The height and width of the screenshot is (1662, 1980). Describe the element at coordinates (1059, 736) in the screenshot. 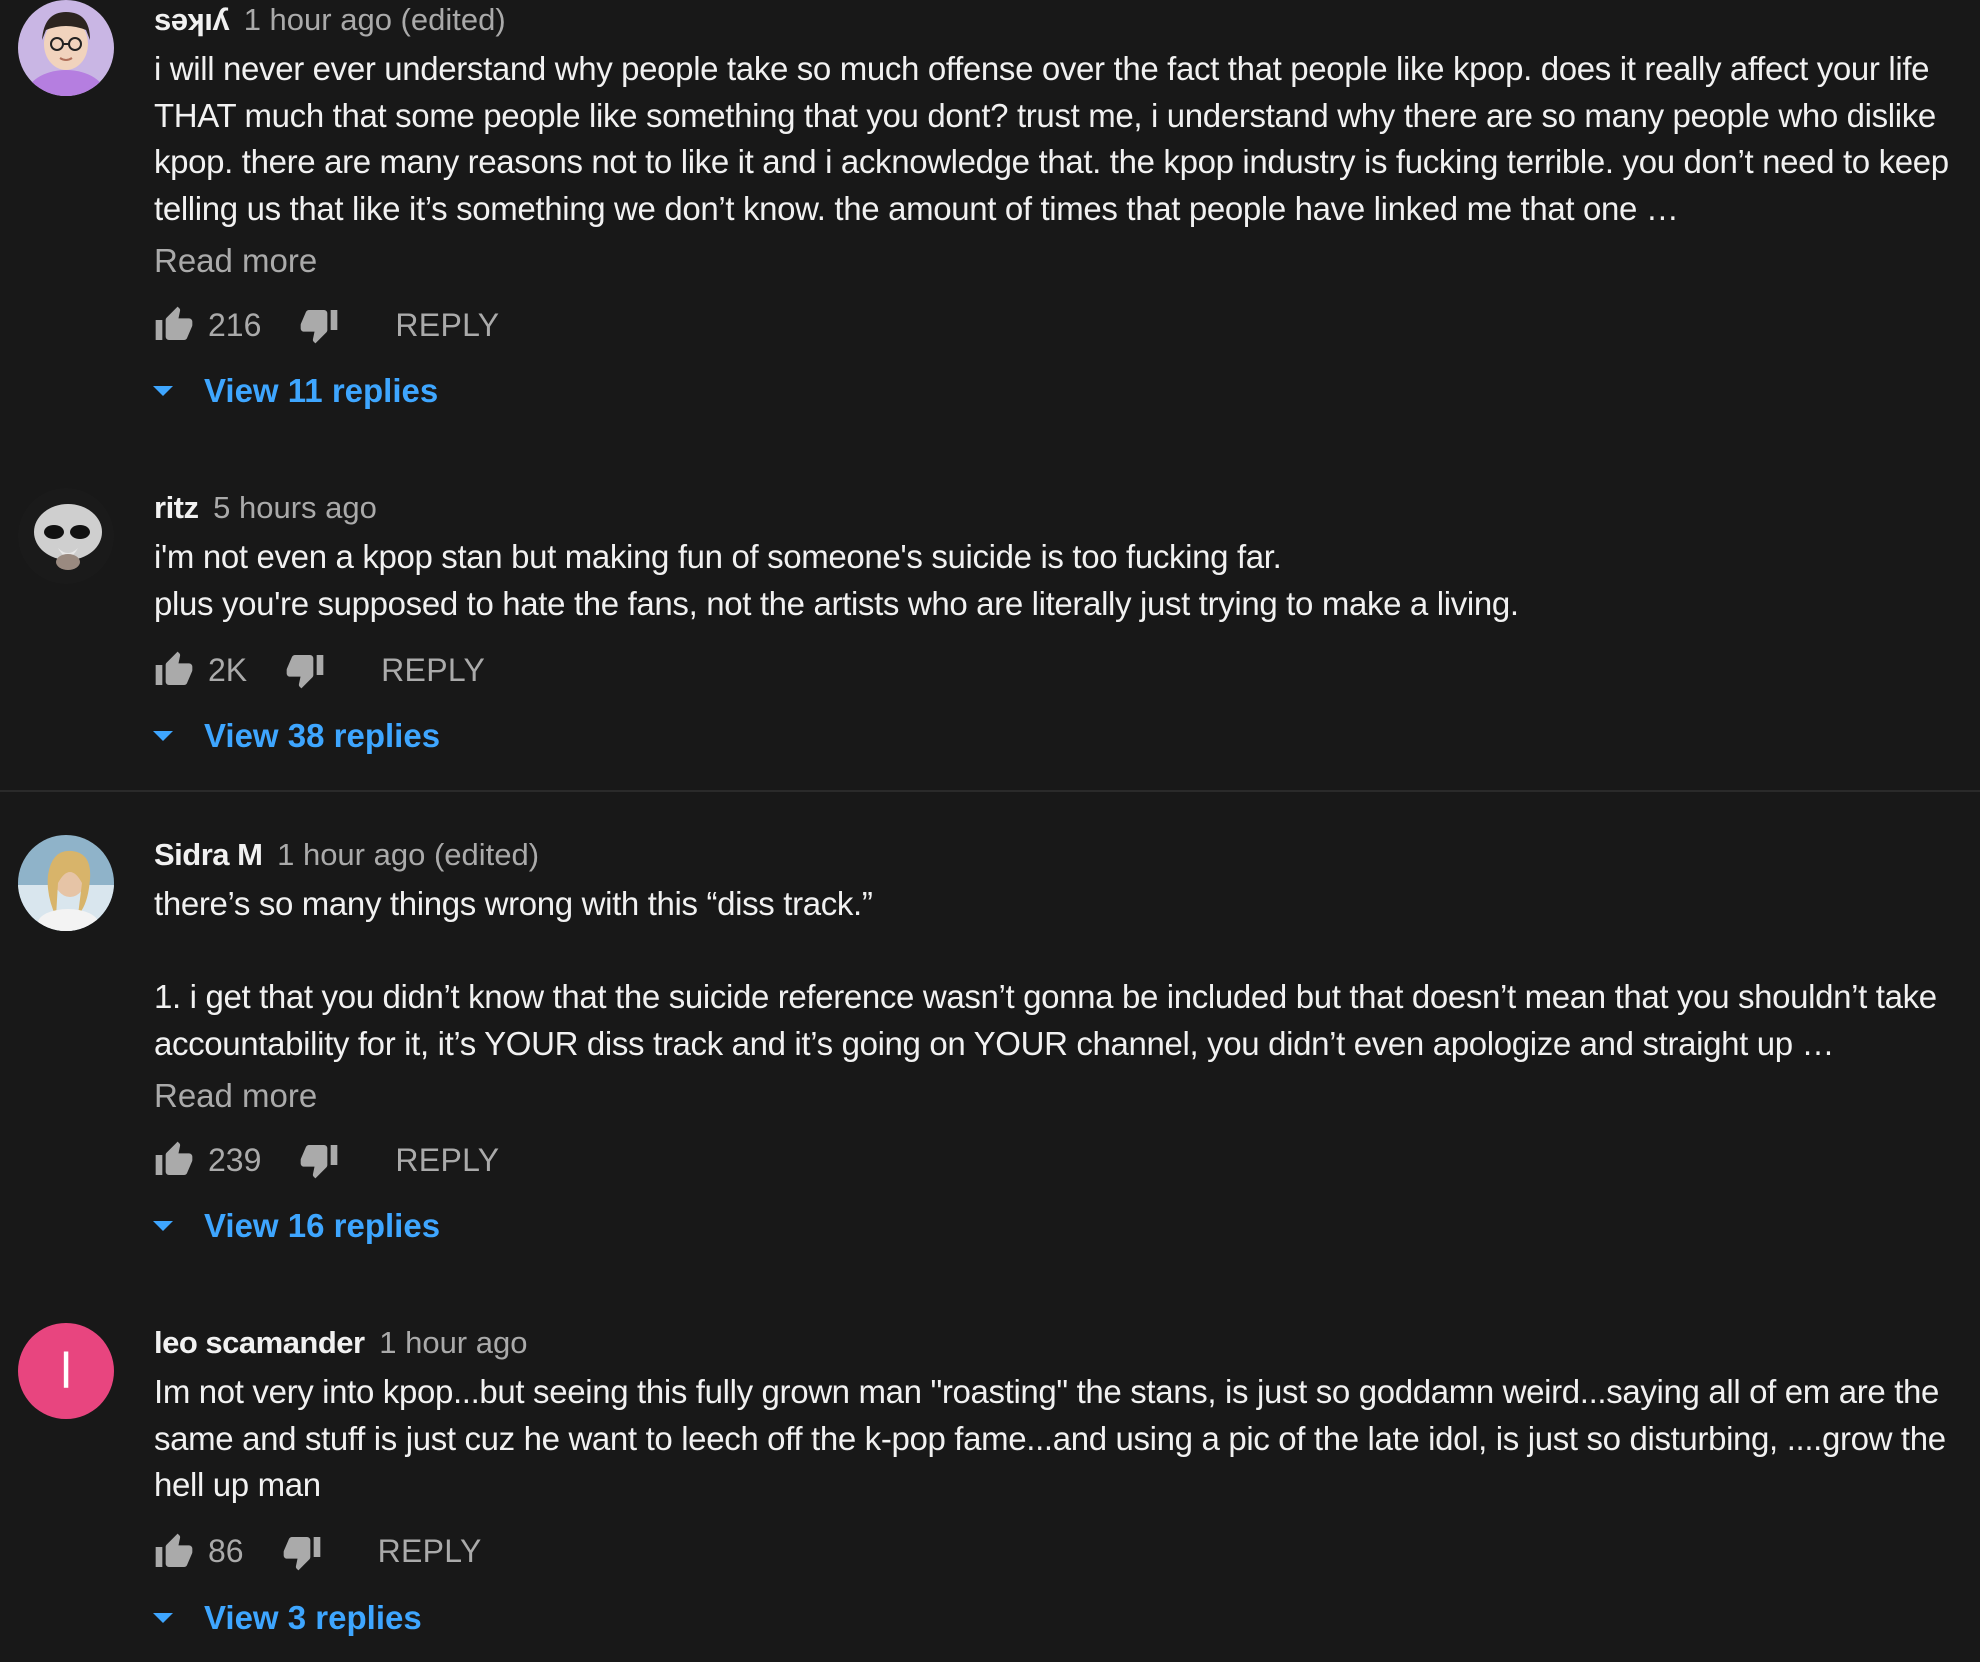

I see `view-replies-button: View 38 replies` at that location.